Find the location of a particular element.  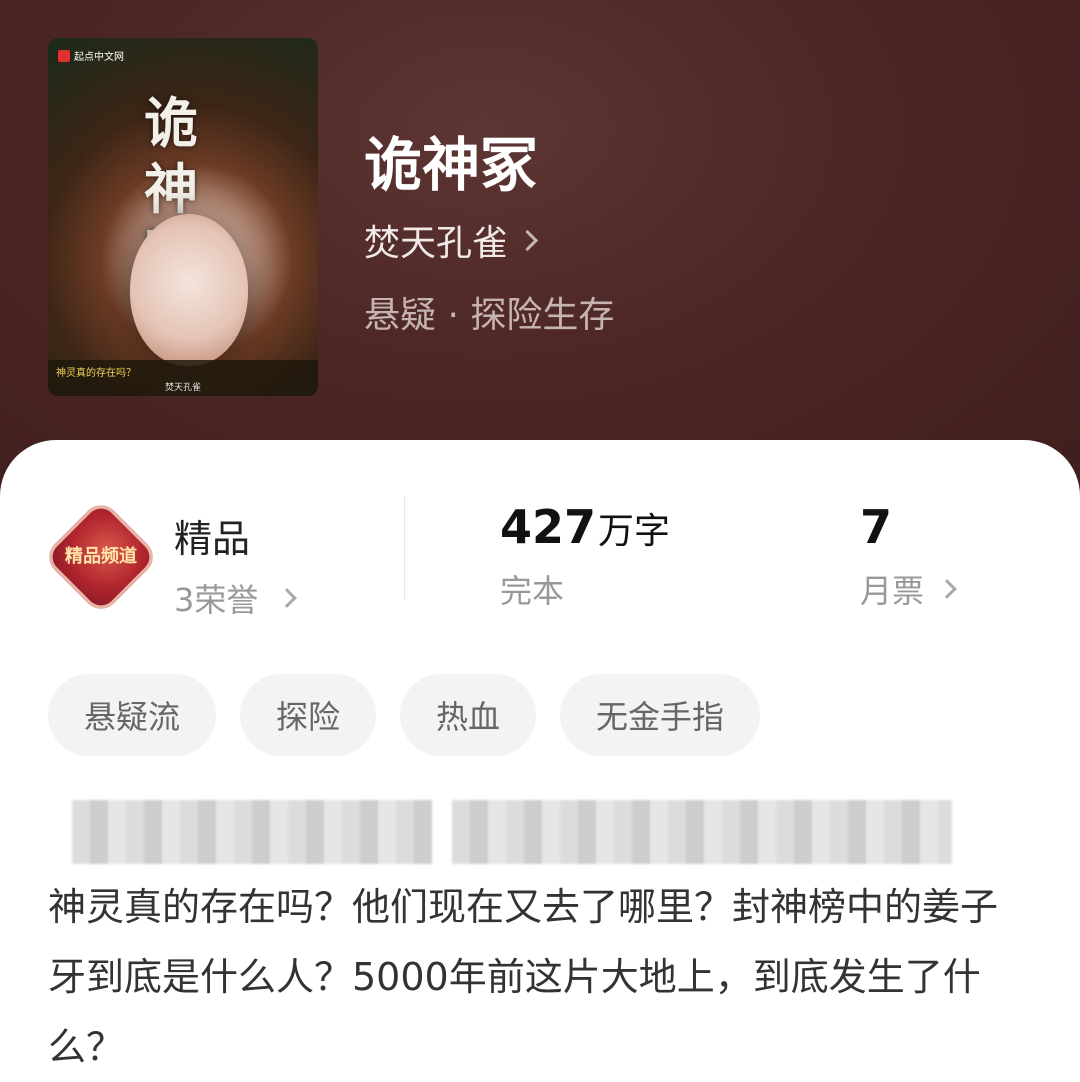

completion-status: 完本 is located at coordinates (532, 591).